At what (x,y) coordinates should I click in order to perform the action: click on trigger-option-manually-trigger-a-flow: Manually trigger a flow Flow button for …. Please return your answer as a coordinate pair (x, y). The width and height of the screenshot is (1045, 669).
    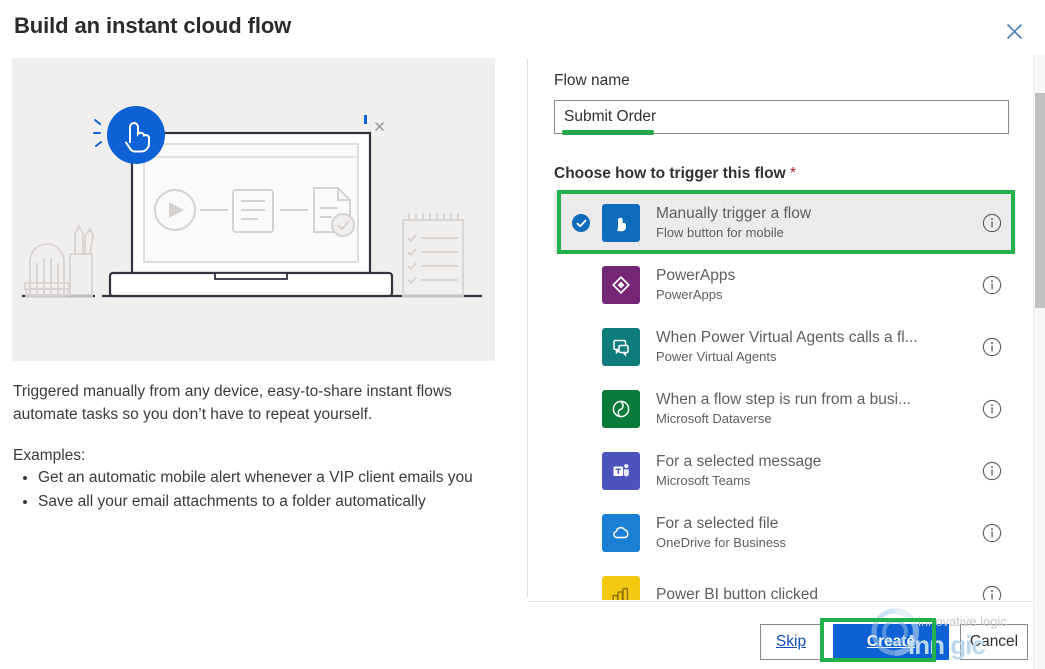
    Looking at the image, I should click on (785, 223).